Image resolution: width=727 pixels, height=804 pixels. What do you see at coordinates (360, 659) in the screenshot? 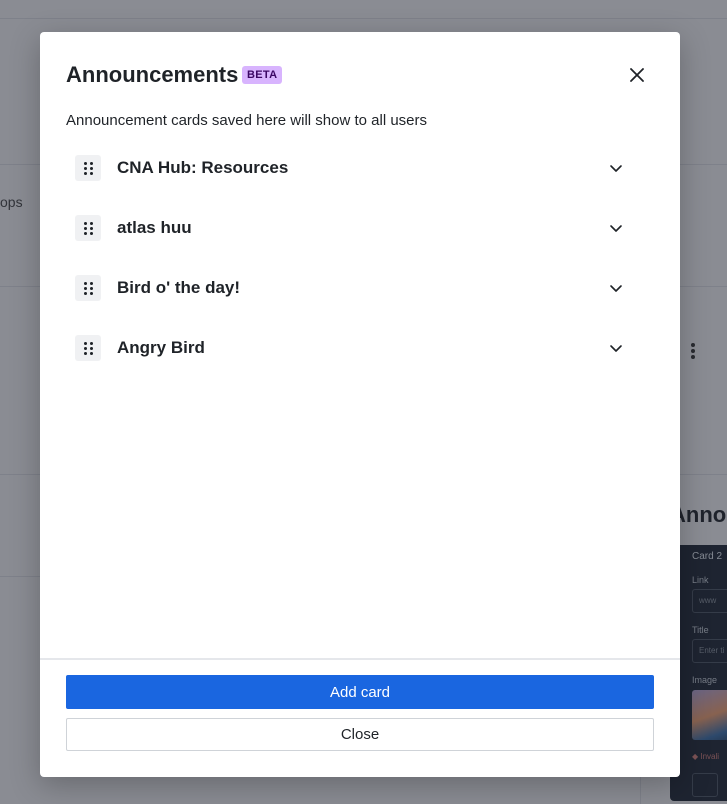
I see `footer-divider` at bounding box center [360, 659].